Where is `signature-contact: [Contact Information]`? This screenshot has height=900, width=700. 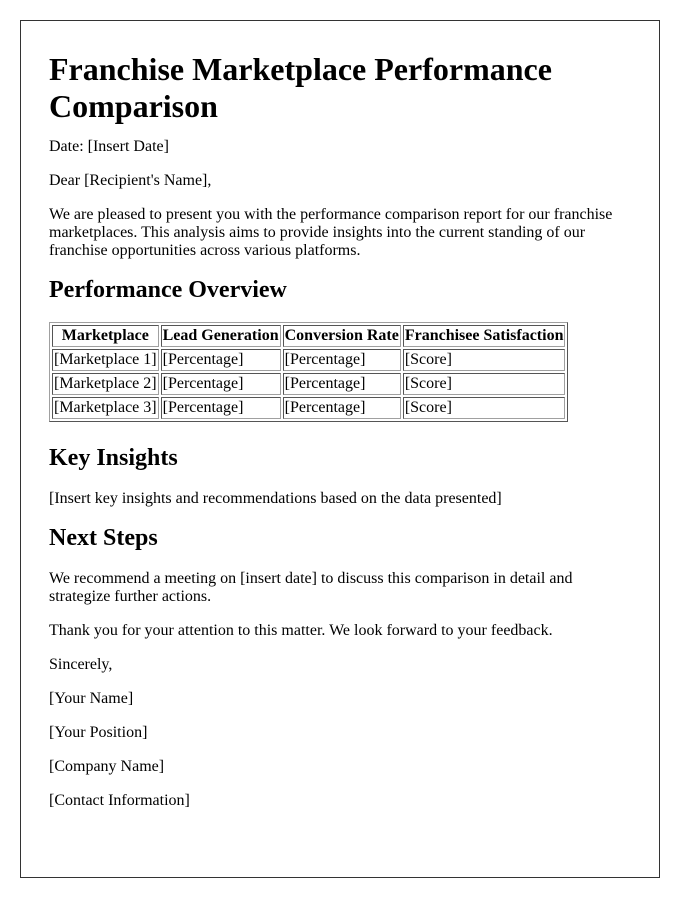 signature-contact: [Contact Information] is located at coordinates (119, 800).